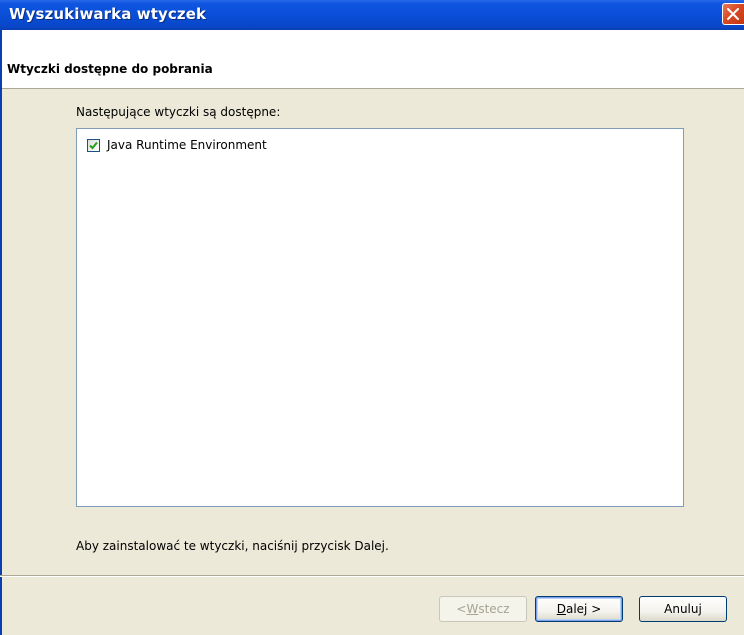 Image resolution: width=744 pixels, height=635 pixels. I want to click on cancel-label: Anuluj, so click(683, 609).